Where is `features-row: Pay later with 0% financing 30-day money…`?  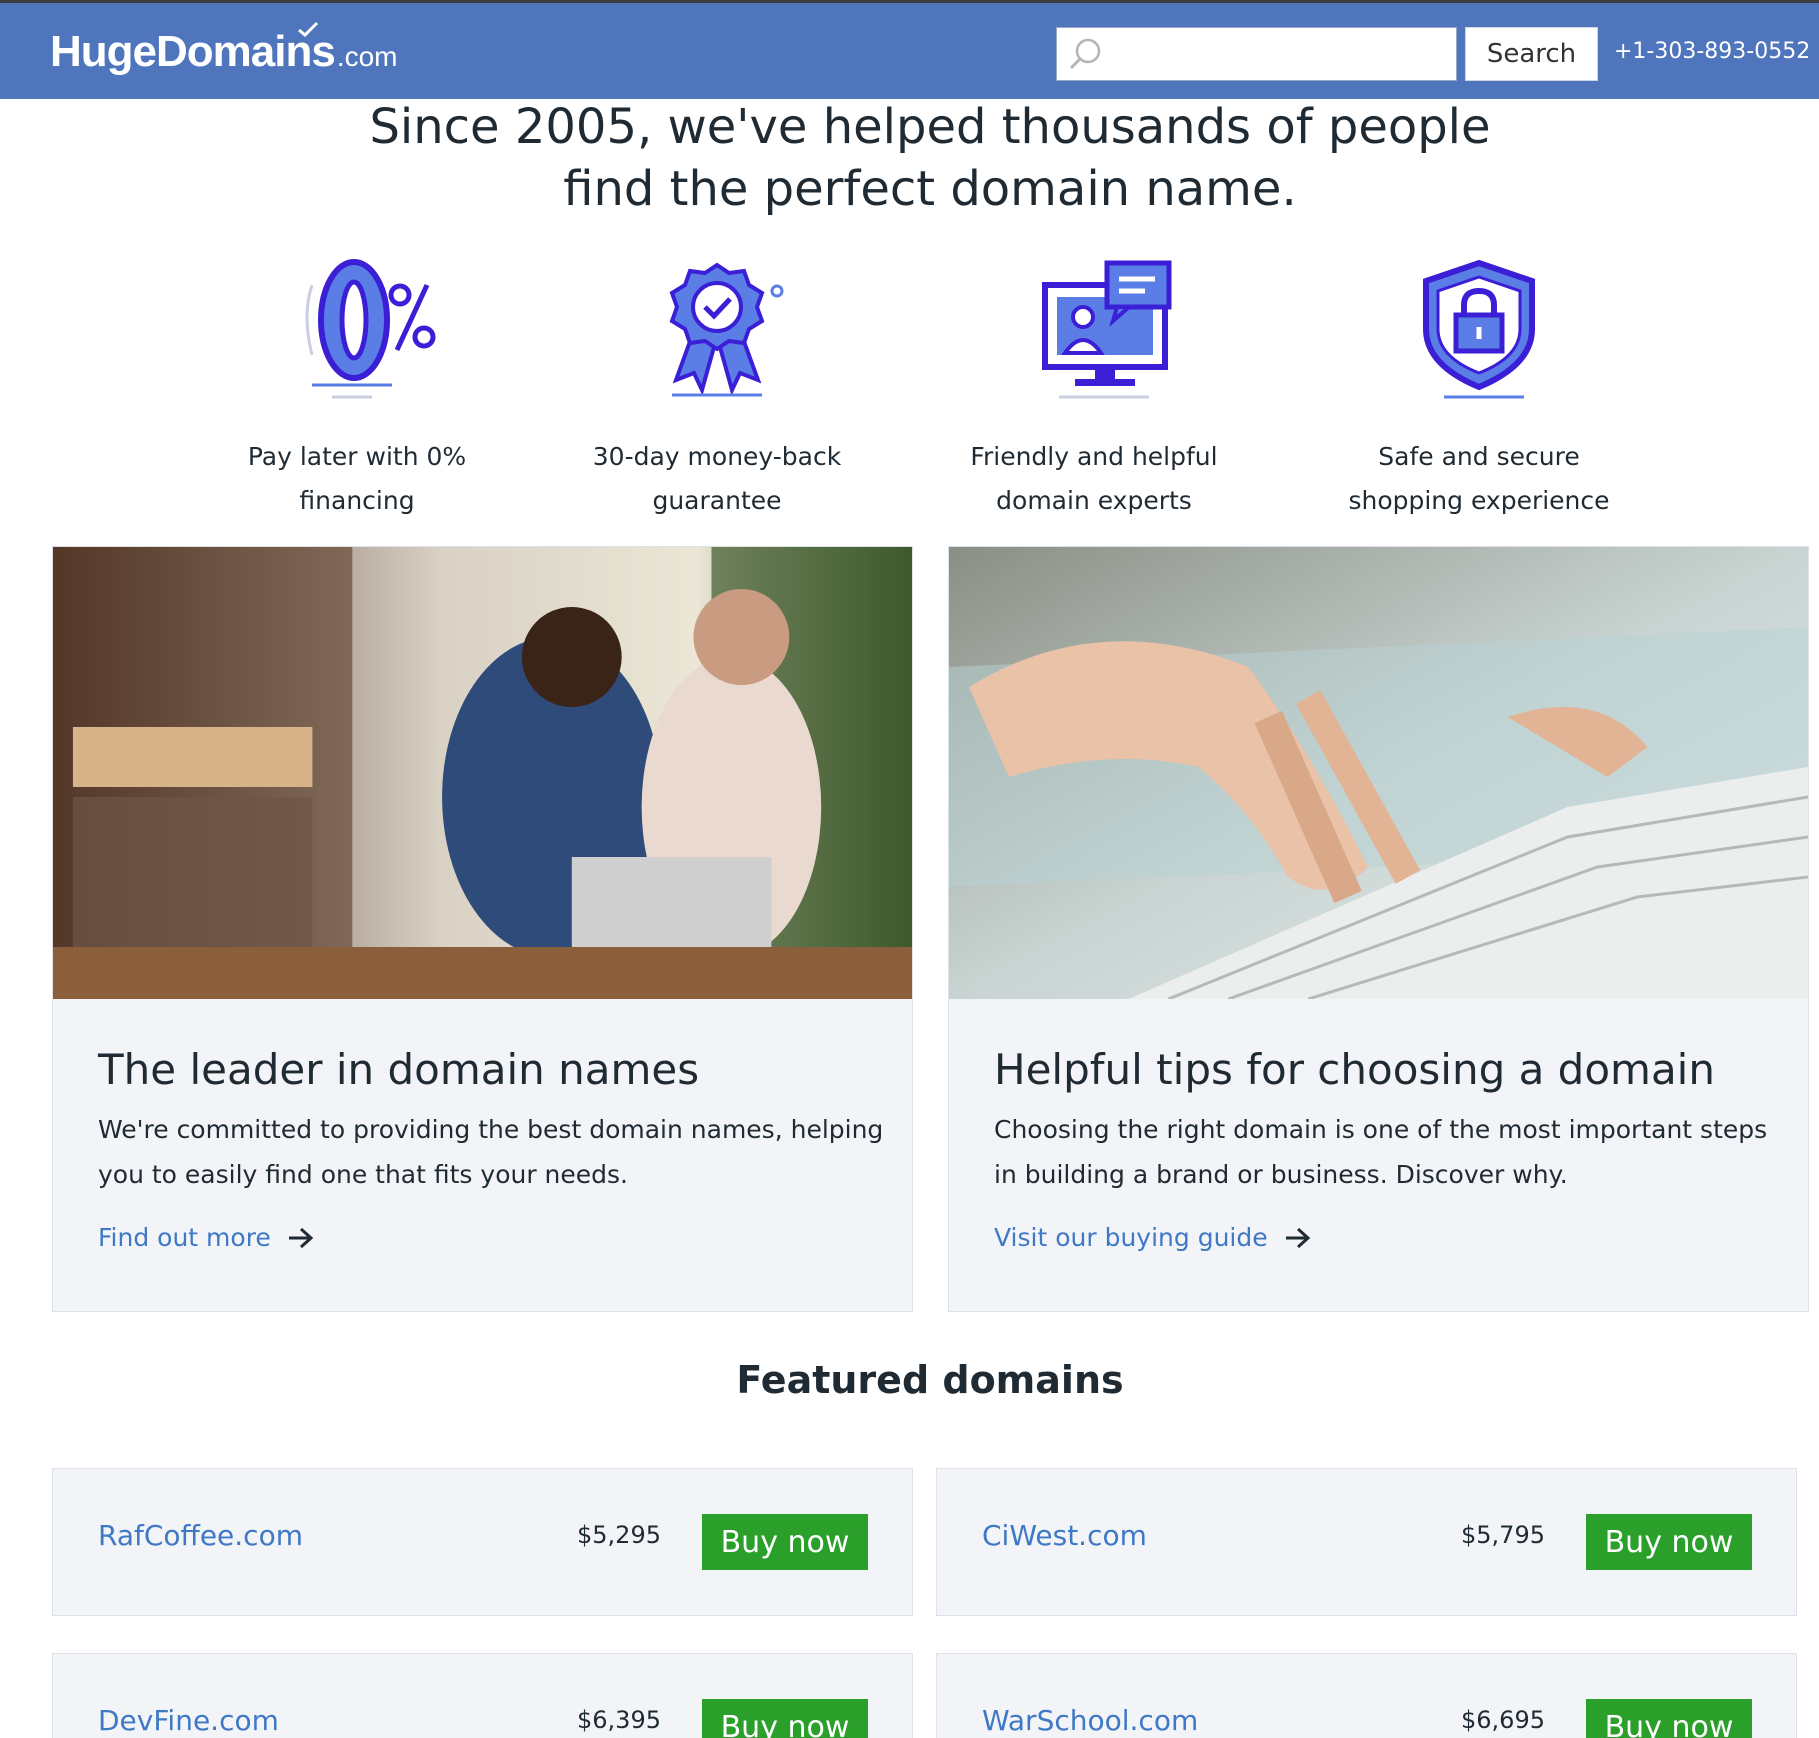 features-row: Pay later with 0% financing 30-day money… is located at coordinates (909, 385).